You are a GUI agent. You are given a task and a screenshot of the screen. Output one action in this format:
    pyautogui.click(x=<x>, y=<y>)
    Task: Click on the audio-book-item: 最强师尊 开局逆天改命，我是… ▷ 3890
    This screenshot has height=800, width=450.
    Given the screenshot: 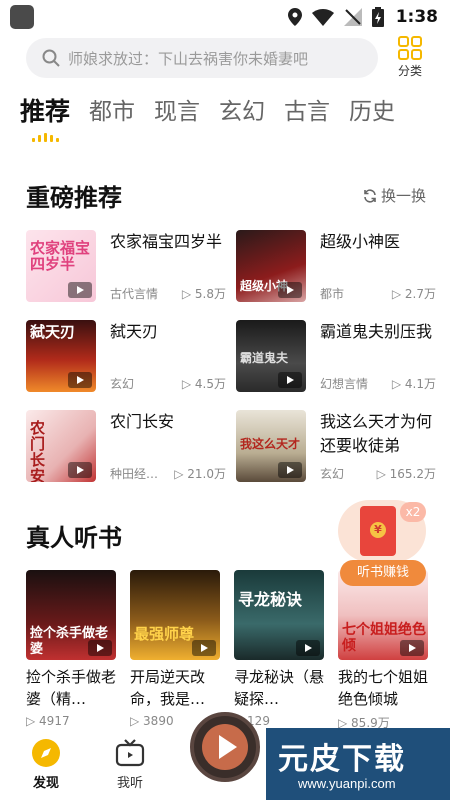 What is the action you would take?
    pyautogui.click(x=175, y=650)
    